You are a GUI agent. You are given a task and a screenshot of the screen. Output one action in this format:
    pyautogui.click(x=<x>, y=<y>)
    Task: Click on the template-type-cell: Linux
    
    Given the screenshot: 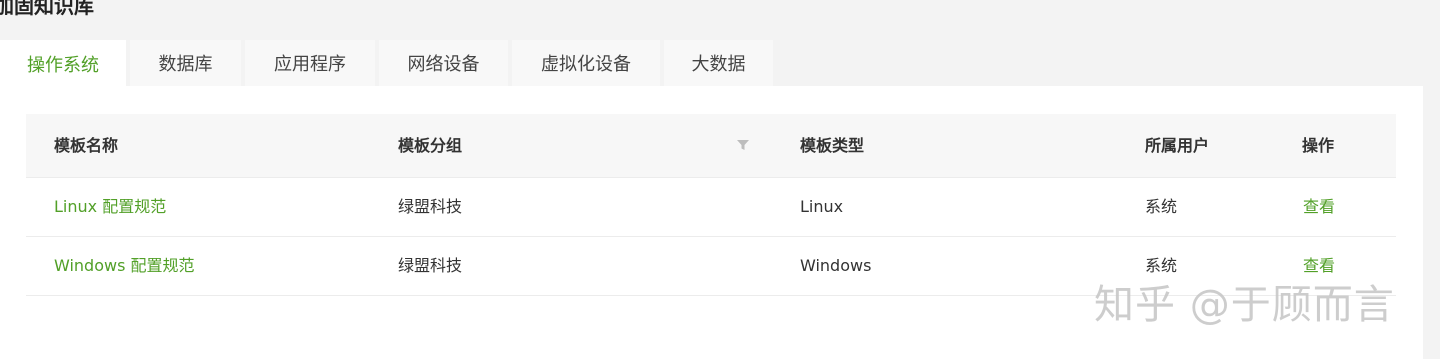 What is the action you would take?
    pyautogui.click(x=822, y=206)
    